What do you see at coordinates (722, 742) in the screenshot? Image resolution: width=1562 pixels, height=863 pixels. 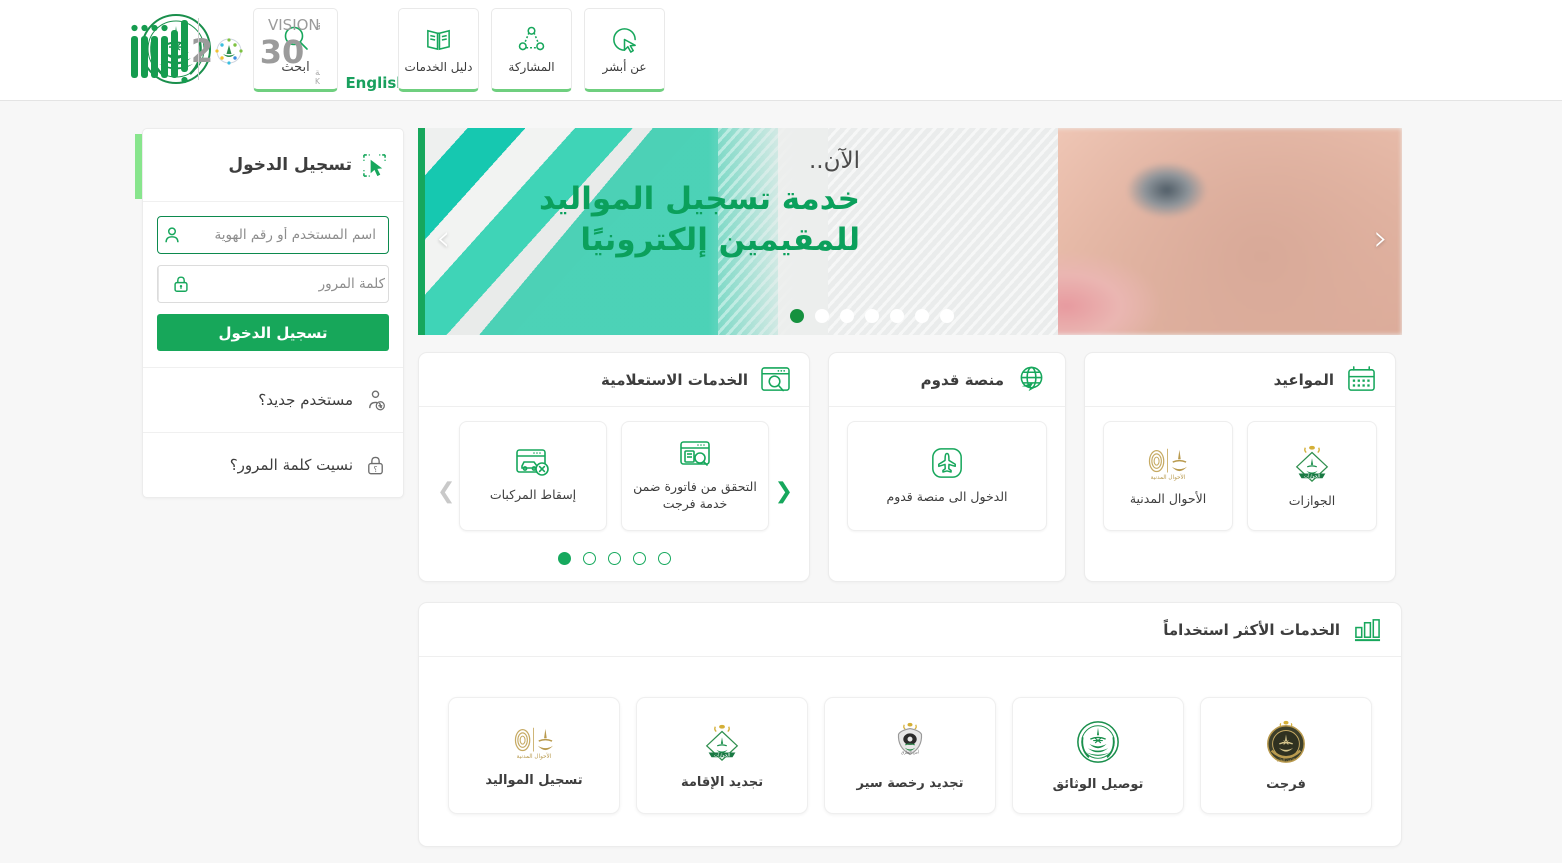 I see `passports-emblem: الجوازات` at bounding box center [722, 742].